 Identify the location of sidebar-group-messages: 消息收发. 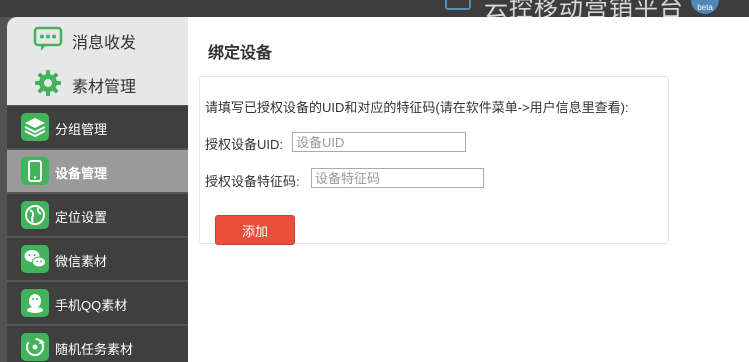
(97, 39).